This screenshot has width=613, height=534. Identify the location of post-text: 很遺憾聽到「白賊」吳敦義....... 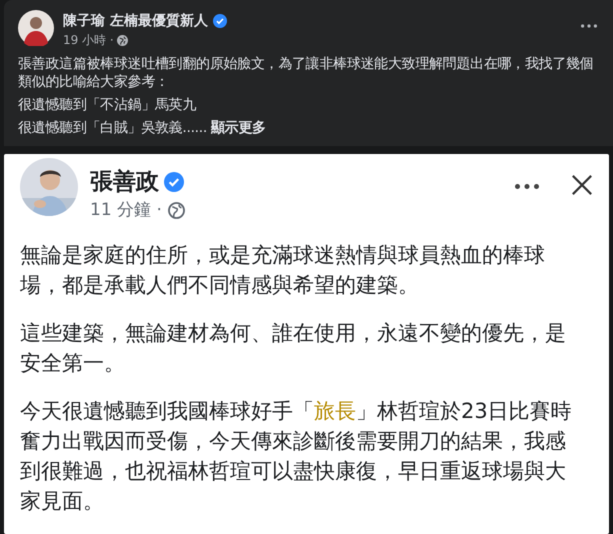
(112, 128).